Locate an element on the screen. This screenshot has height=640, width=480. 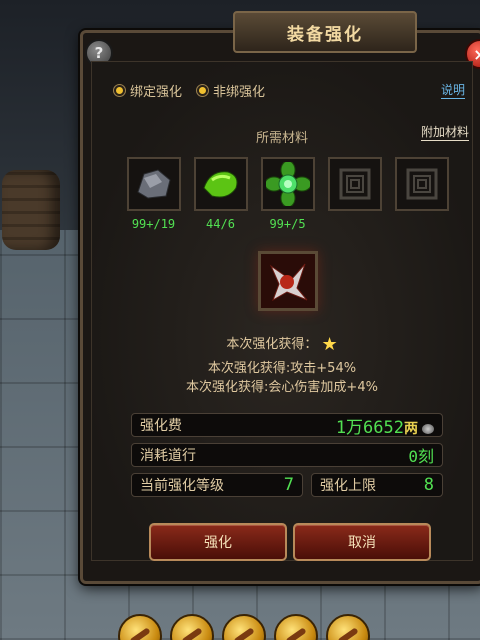
gain-summary-line: 本次强化获得： ★ is located at coordinates (281, 344).